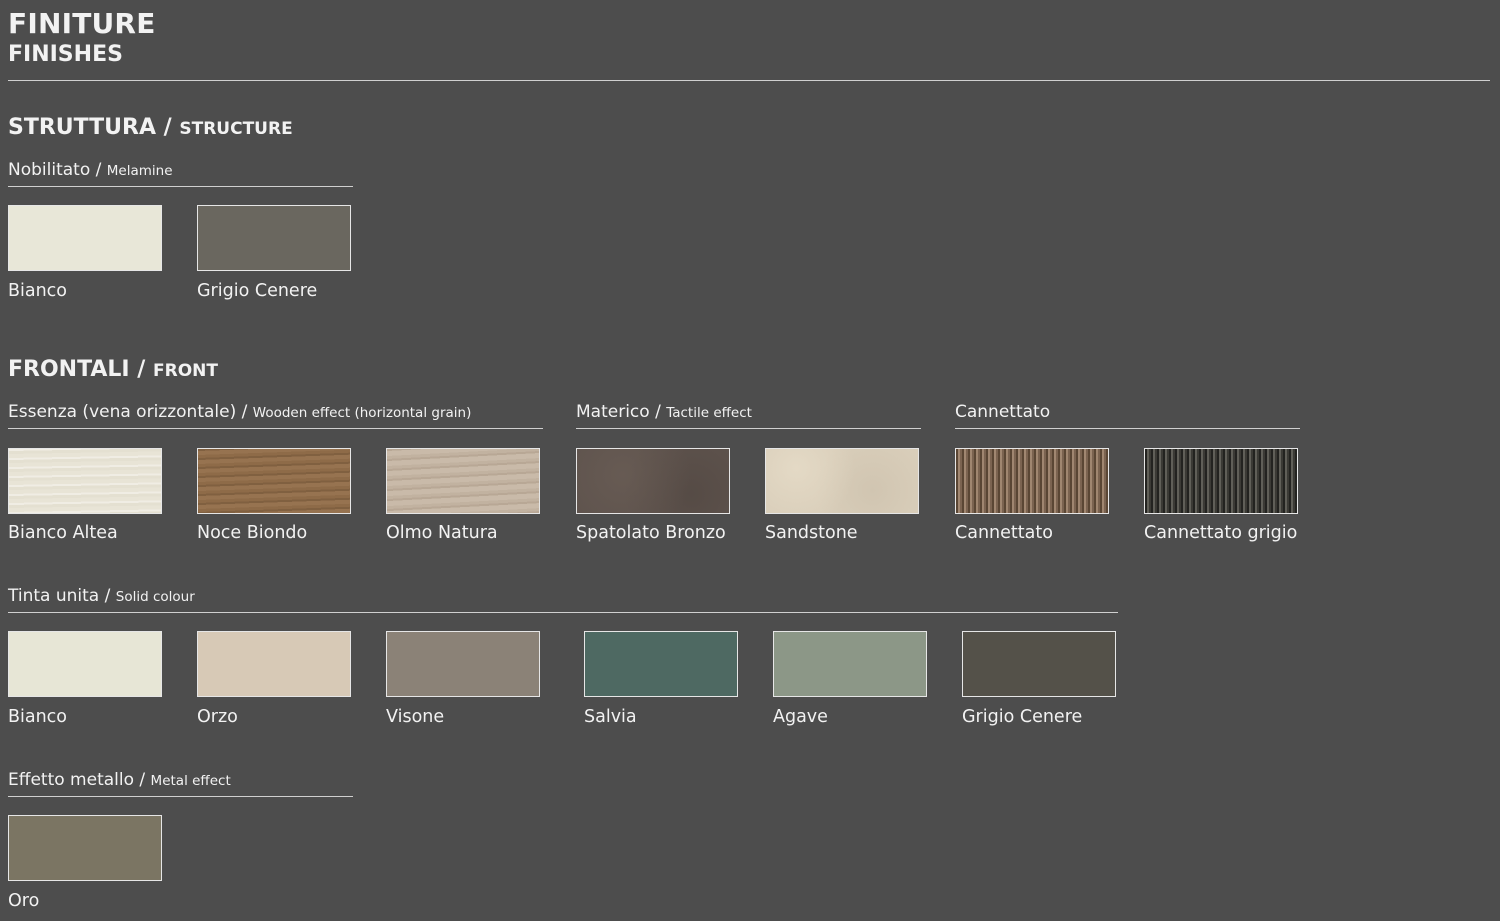 The image size is (1500, 921). Describe the element at coordinates (155, 597) in the screenshot. I see `group-label-en: Solid colour` at that location.